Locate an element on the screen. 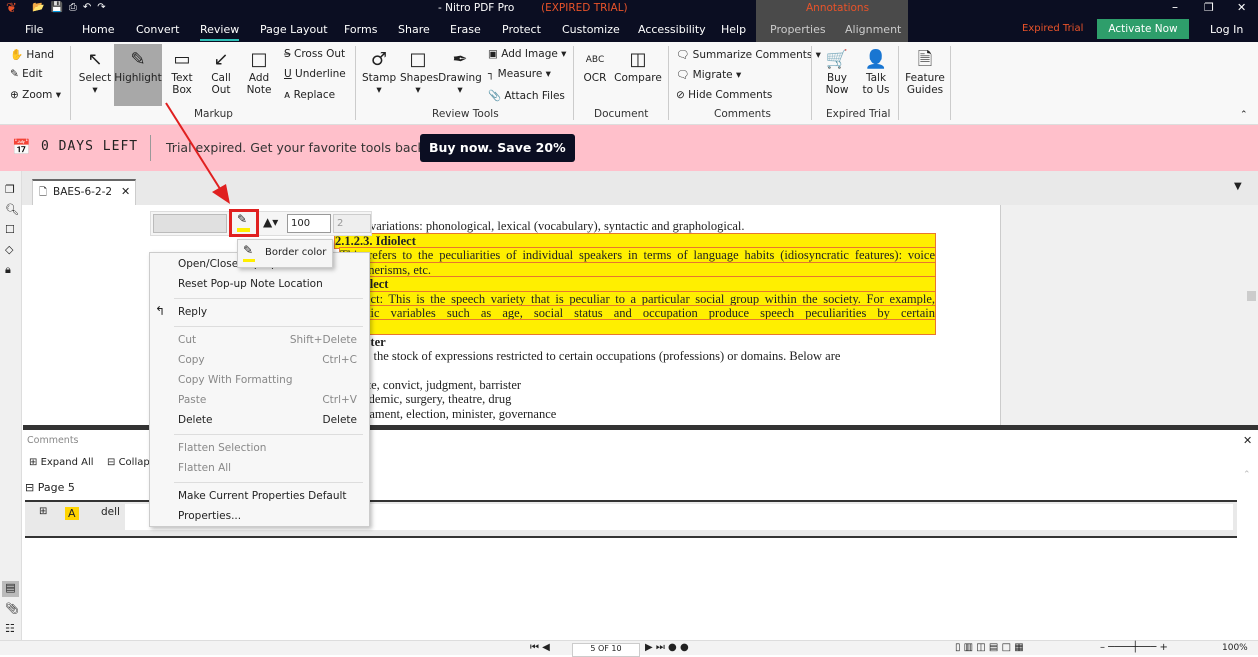  close-comments-icon: ✕ is located at coordinates (1247, 440).